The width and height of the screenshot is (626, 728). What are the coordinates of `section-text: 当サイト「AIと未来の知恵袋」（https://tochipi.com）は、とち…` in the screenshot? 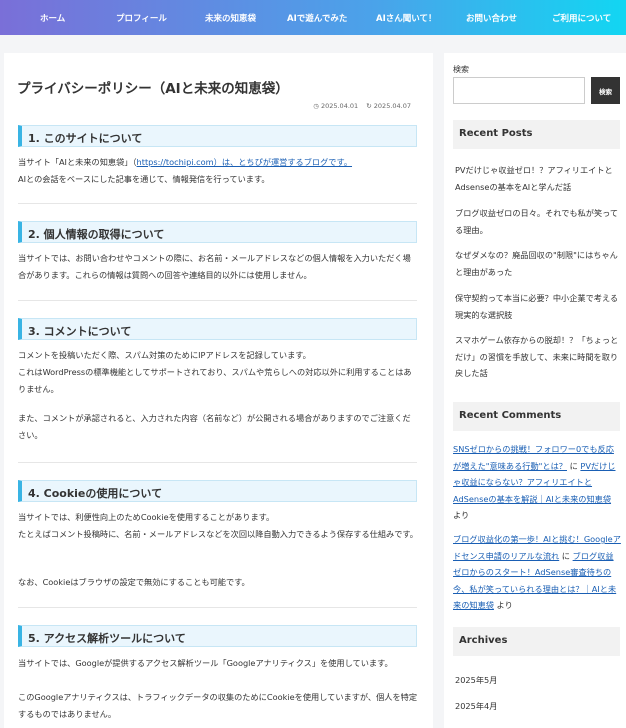 It's located at (185, 170).